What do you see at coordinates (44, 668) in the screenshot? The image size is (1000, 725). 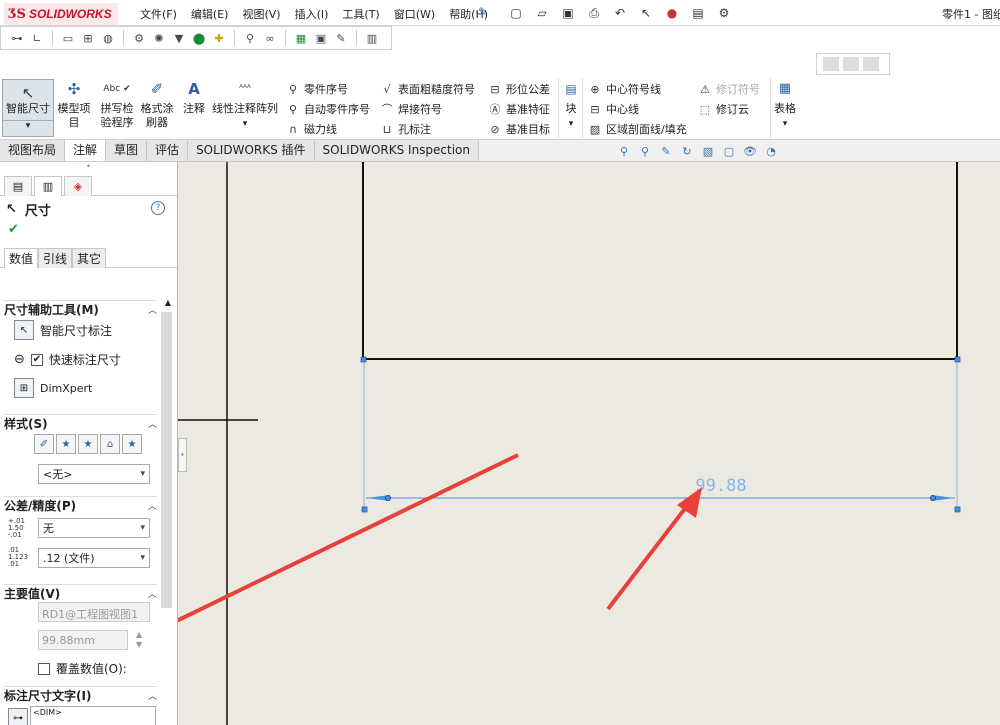 I see `override-checkbox` at bounding box center [44, 668].